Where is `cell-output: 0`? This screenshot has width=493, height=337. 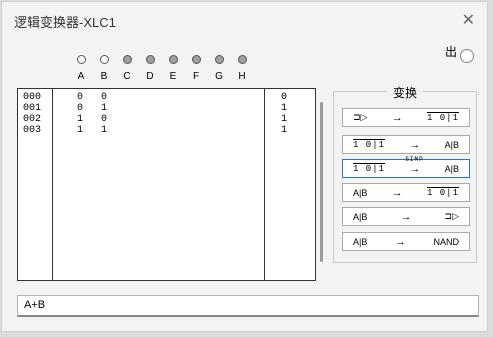
cell-output: 0 is located at coordinates (284, 97).